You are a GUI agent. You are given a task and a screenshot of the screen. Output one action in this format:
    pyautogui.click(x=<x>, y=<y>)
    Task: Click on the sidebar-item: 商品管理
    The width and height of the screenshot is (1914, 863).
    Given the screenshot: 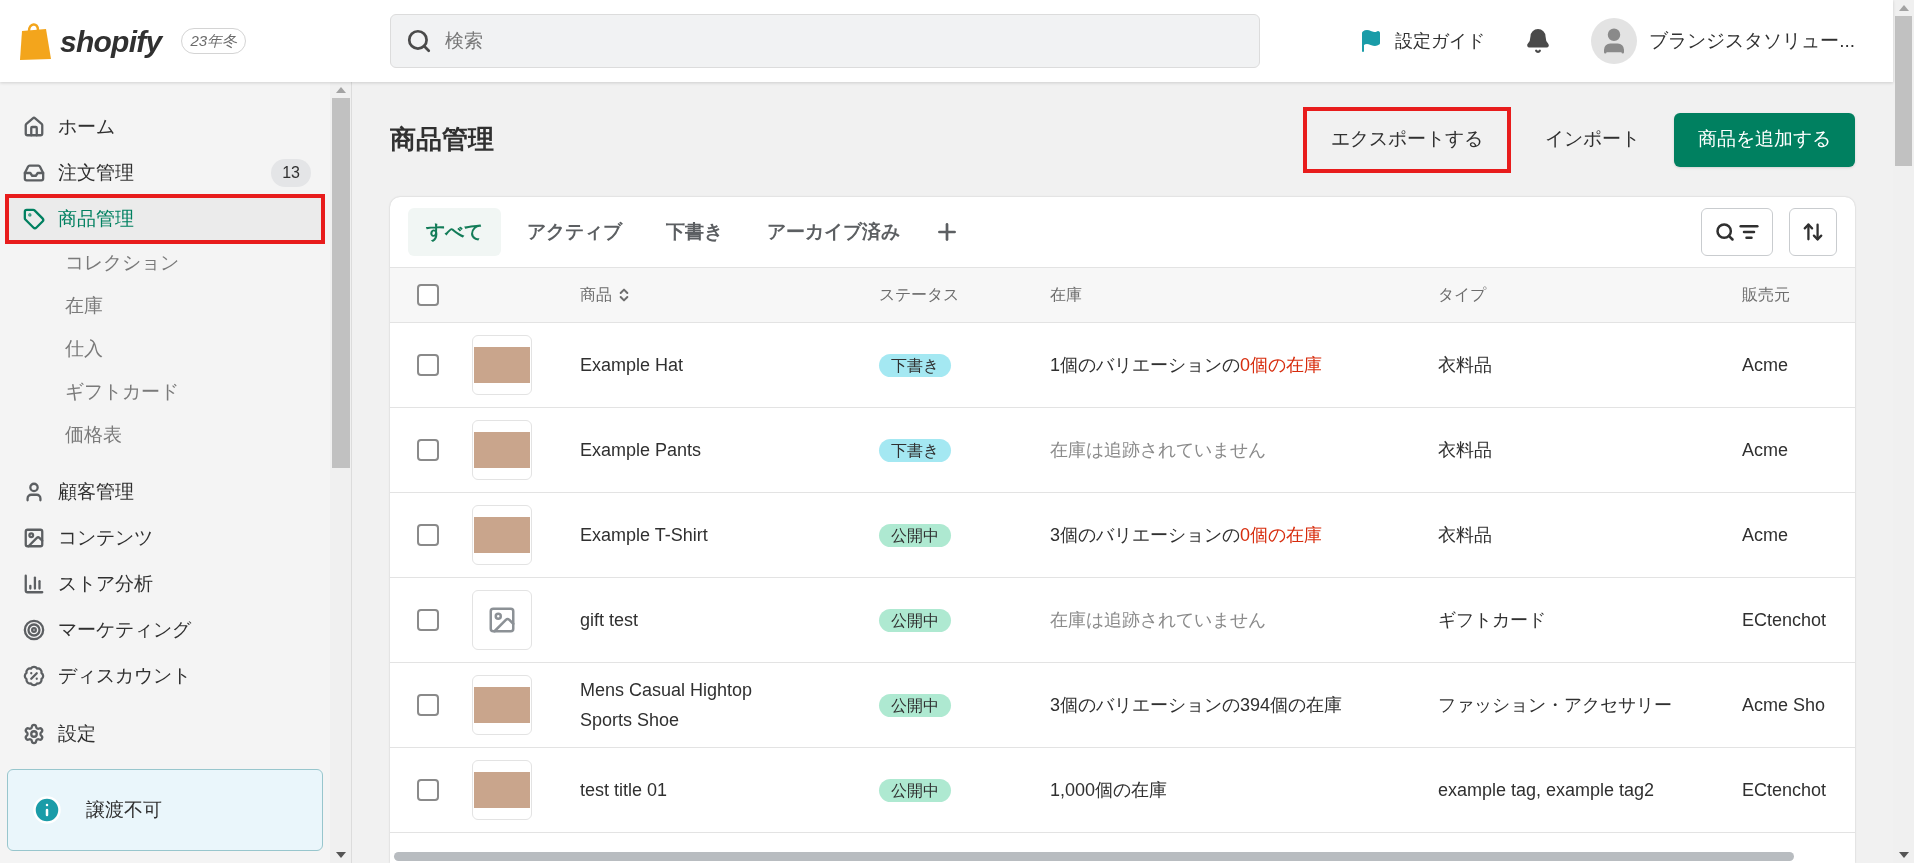 What is the action you would take?
    pyautogui.click(x=165, y=219)
    